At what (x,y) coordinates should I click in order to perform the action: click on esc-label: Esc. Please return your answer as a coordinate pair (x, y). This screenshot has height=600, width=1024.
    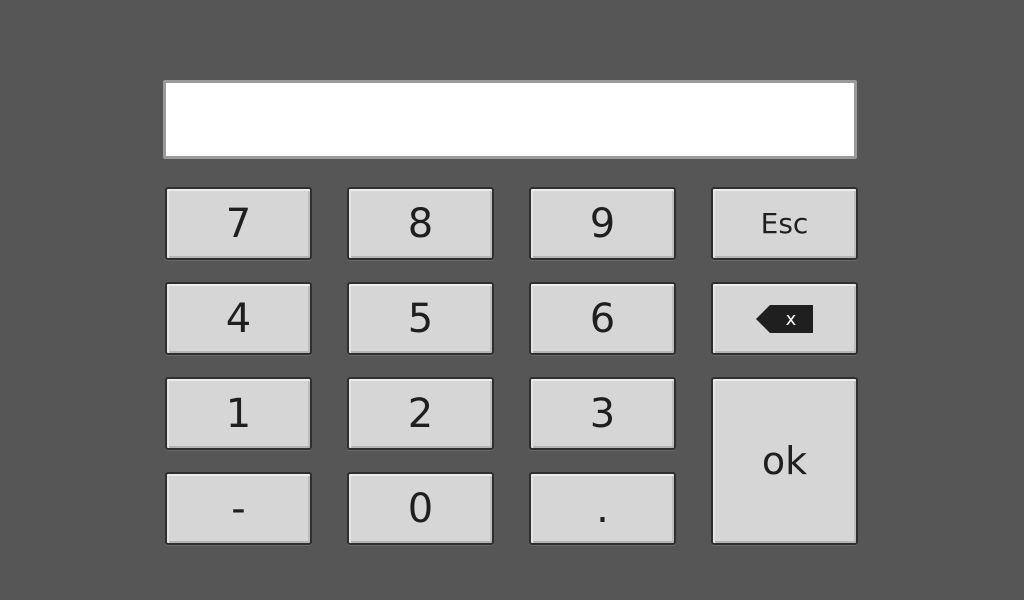
    Looking at the image, I should click on (784, 223).